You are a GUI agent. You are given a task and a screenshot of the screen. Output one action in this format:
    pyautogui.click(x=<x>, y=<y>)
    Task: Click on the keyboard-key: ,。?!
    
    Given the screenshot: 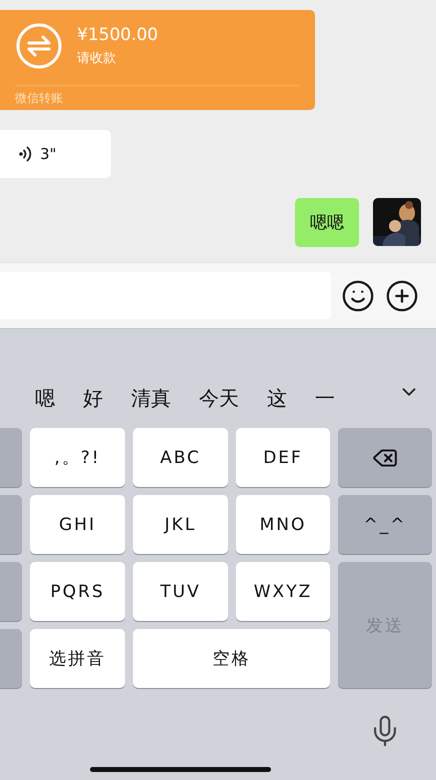 What is the action you would take?
    pyautogui.click(x=77, y=457)
    